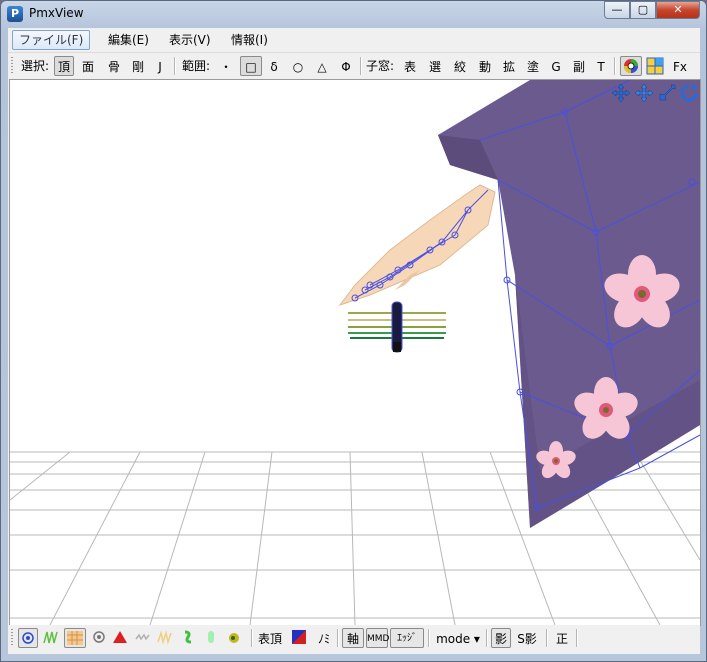  Describe the element at coordinates (485, 66) in the screenshot. I see `child-move-button: 動` at that location.